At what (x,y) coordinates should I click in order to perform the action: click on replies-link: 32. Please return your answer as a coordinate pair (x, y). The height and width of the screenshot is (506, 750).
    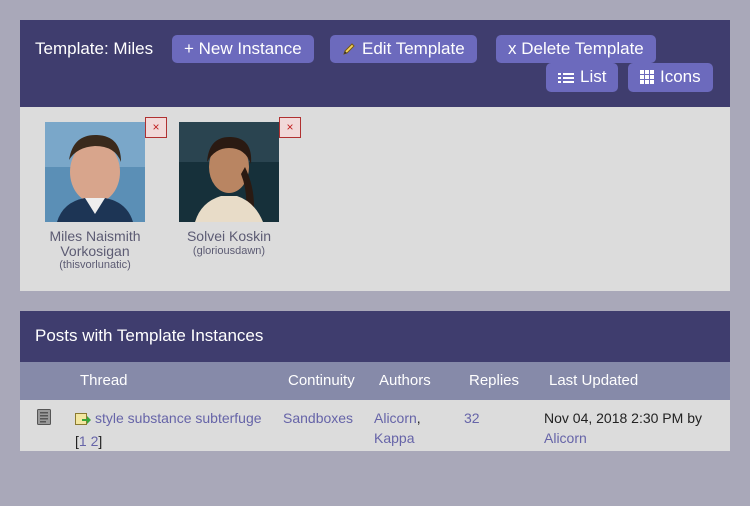
    Looking at the image, I should click on (472, 418).